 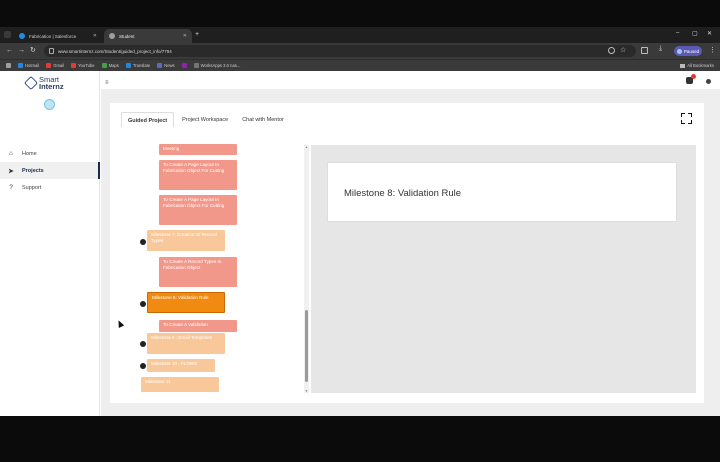 I want to click on send-icon: ➤, so click(x=11, y=171).